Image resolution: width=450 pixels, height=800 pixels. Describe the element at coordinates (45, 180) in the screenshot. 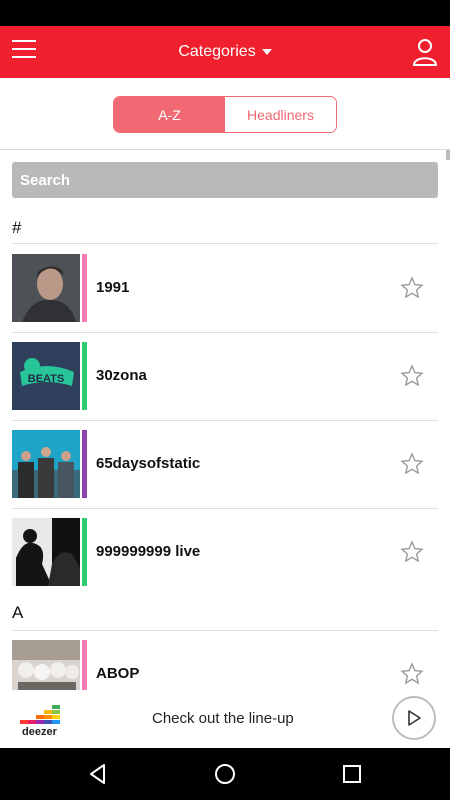

I see `search-placeholder: Search` at that location.